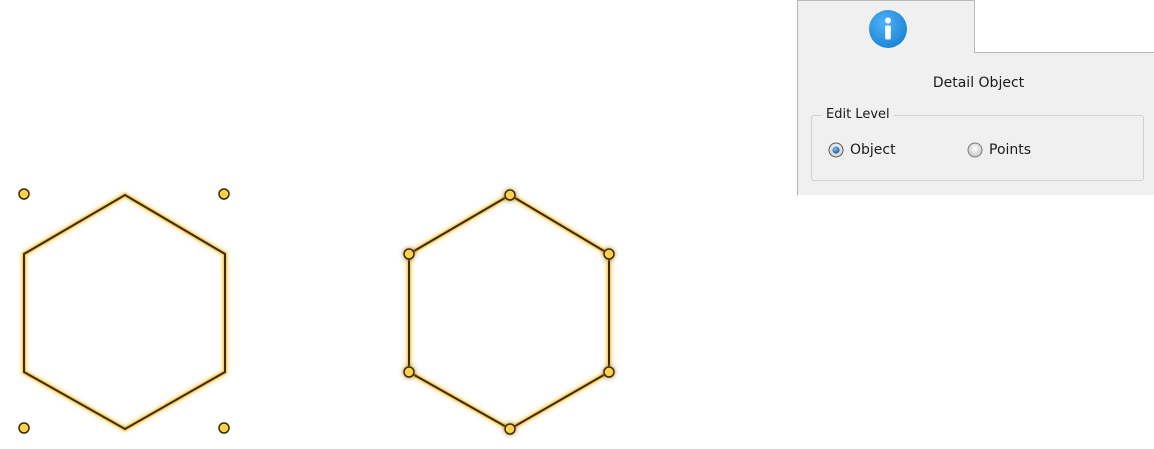 The image size is (1154, 449). I want to click on vertex-handle-bottom, so click(510, 429).